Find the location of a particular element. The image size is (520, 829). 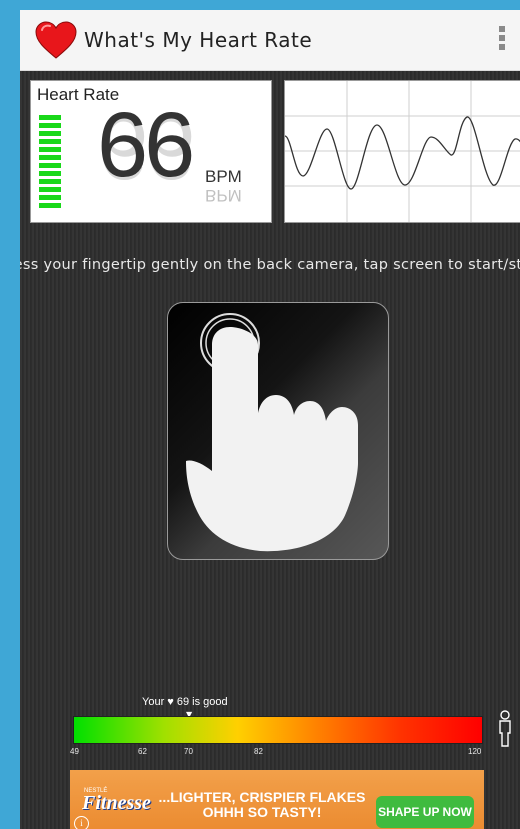

scale-caption: Your ♥ 69 is good is located at coordinates (185, 702).